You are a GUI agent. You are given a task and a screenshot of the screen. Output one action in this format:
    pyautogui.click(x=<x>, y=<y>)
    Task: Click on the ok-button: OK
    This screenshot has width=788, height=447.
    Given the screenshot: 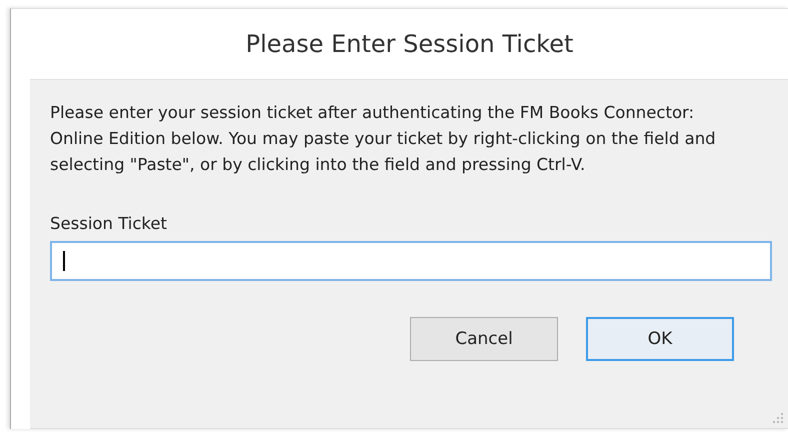 What is the action you would take?
    pyautogui.click(x=660, y=339)
    